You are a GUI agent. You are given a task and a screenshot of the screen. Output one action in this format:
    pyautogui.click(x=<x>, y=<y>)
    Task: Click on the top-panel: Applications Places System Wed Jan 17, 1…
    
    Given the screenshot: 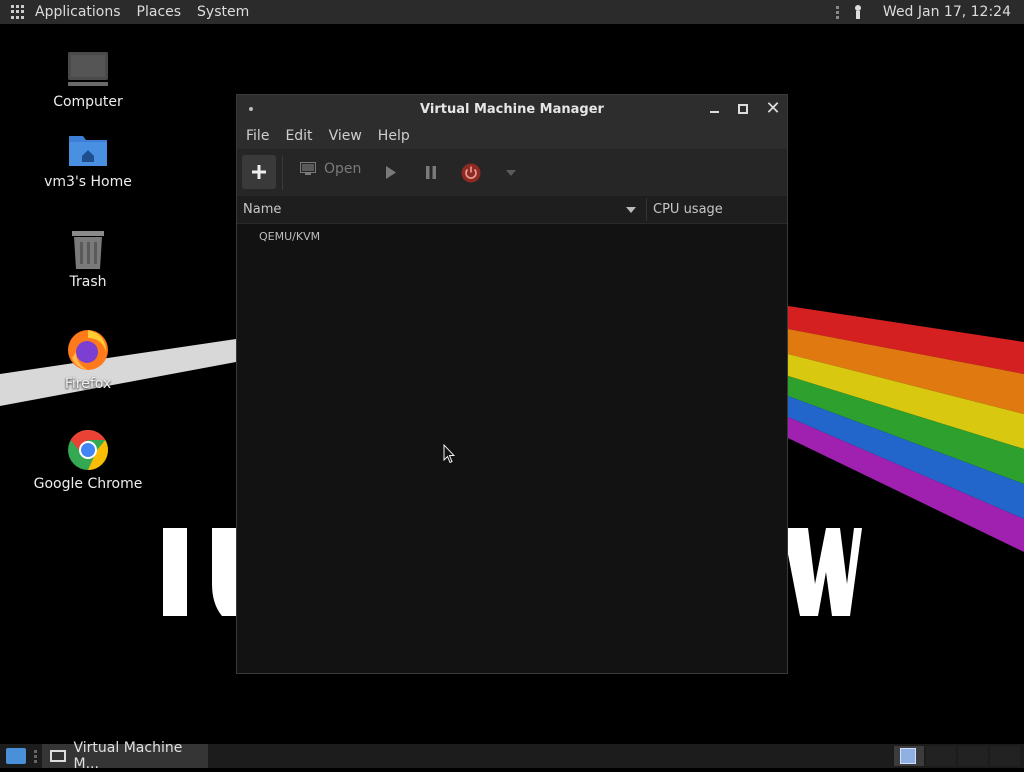 What is the action you would take?
    pyautogui.click(x=512, y=12)
    